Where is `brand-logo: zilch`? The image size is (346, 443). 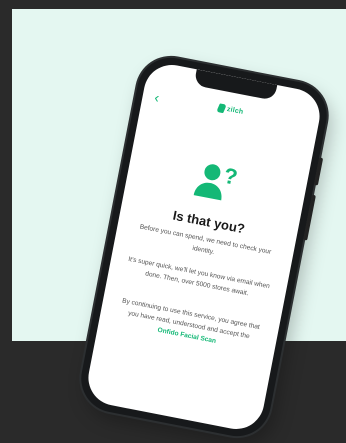 brand-logo: zilch is located at coordinates (230, 110).